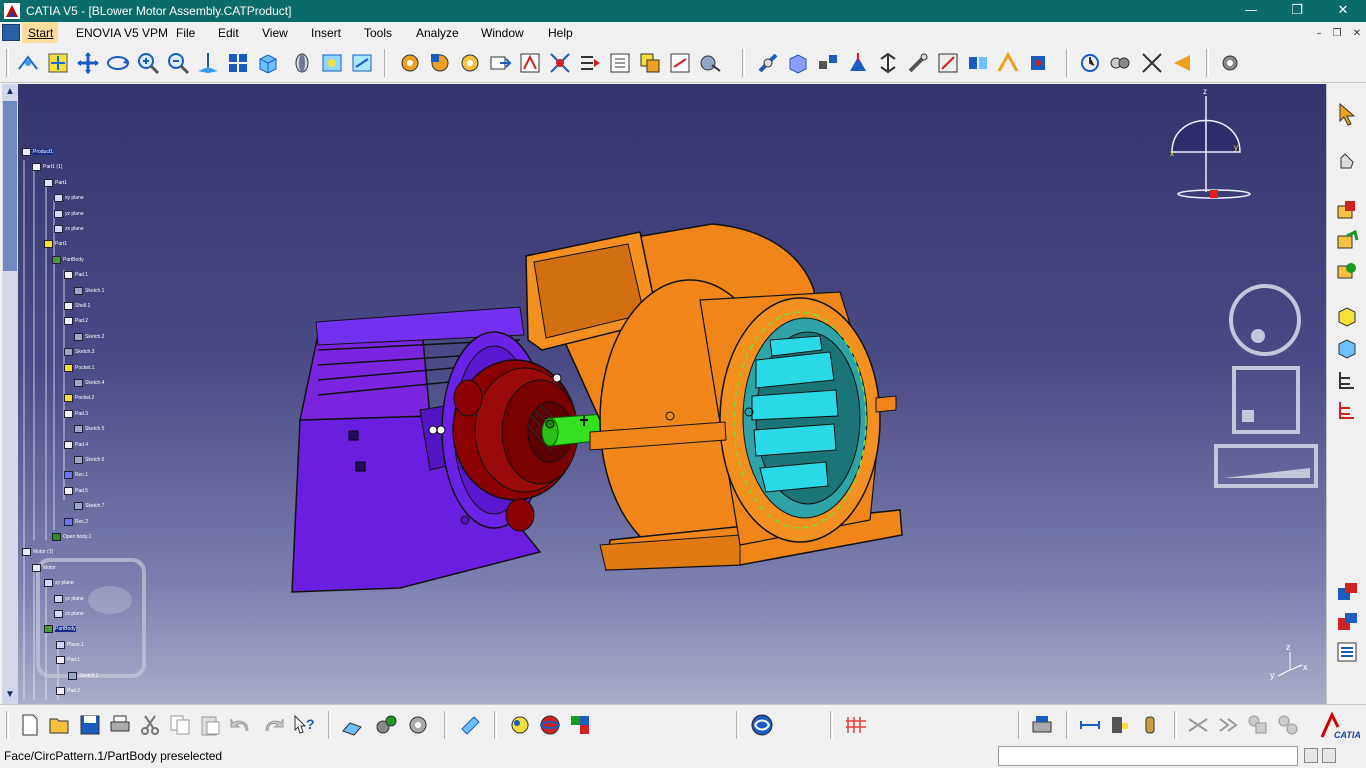  I want to click on product-management-icon, so click(650, 63).